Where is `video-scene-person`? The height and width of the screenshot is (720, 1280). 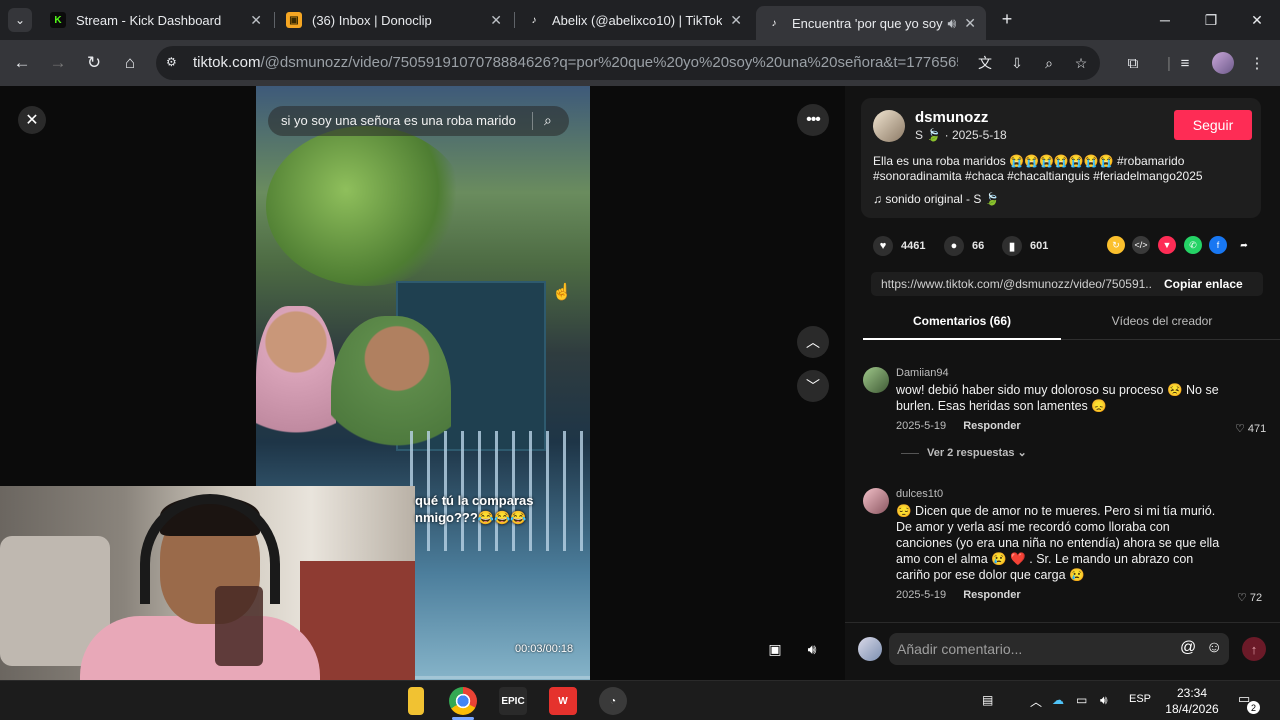
video-scene-person is located at coordinates (296, 396).